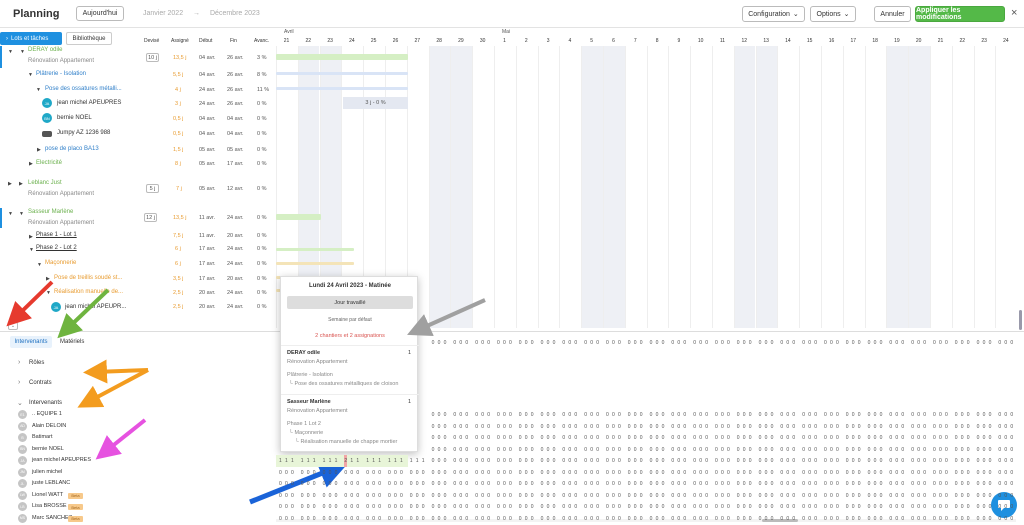  What do you see at coordinates (47, 495) in the screenshot?
I see `person-name: Lionel WATT` at bounding box center [47, 495].